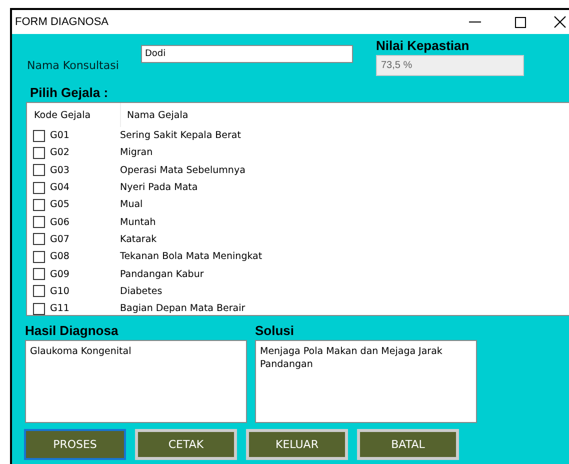  Describe the element at coordinates (72, 330) in the screenshot. I see `diagnosis-label: Hasil Diagnosa` at that location.